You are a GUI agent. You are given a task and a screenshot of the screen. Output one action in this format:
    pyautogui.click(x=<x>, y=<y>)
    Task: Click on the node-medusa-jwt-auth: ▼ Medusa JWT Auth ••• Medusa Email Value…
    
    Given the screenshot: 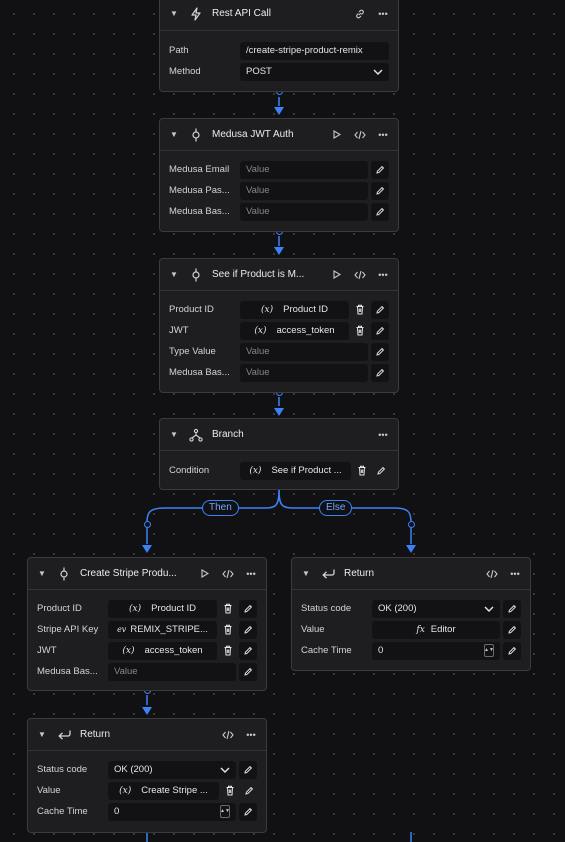 What is the action you would take?
    pyautogui.click(x=279, y=175)
    